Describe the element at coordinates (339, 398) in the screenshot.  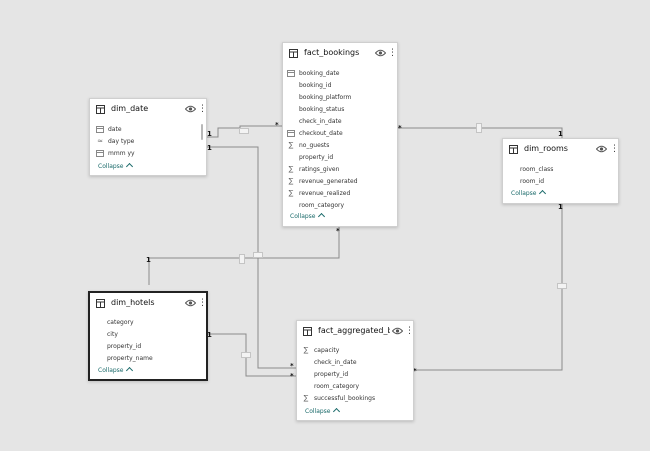
I see `field-successful-bookings: successful_bookings ∑` at that location.